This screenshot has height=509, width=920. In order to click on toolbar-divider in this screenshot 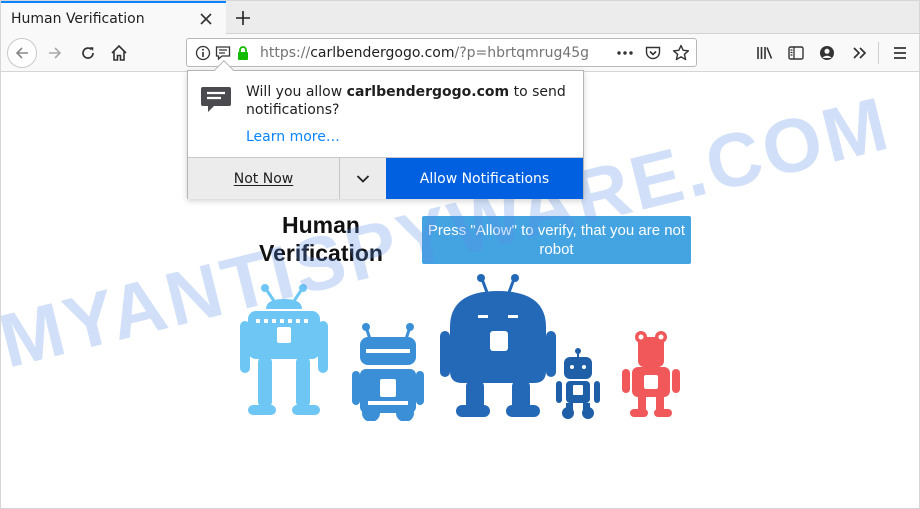, I will do `click(878, 53)`.